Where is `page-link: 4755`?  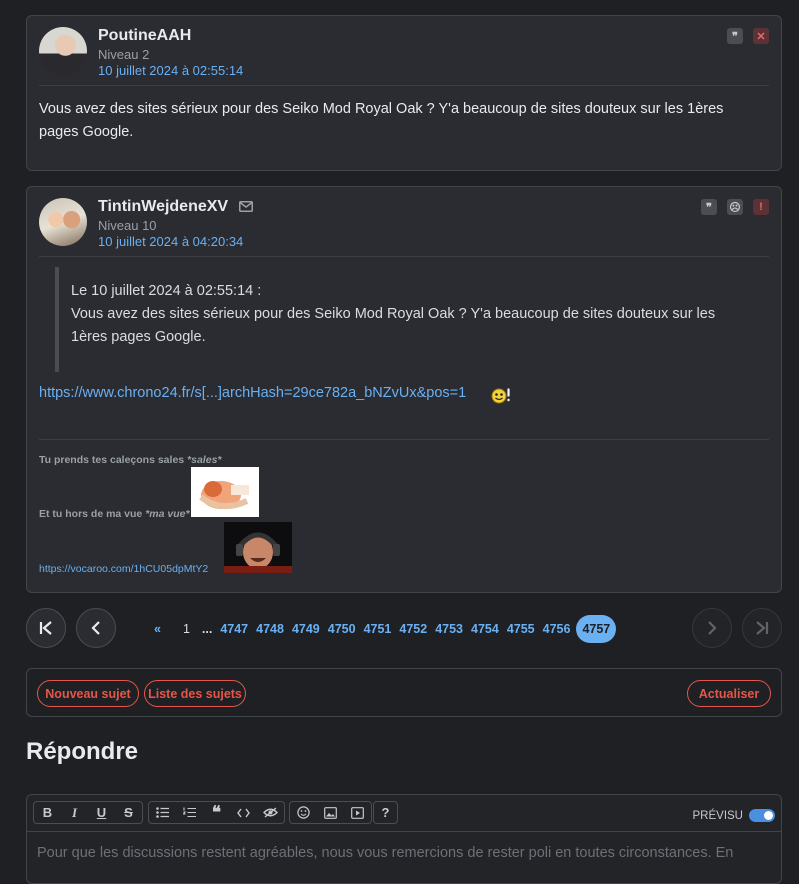
page-link: 4755 is located at coordinates (521, 629).